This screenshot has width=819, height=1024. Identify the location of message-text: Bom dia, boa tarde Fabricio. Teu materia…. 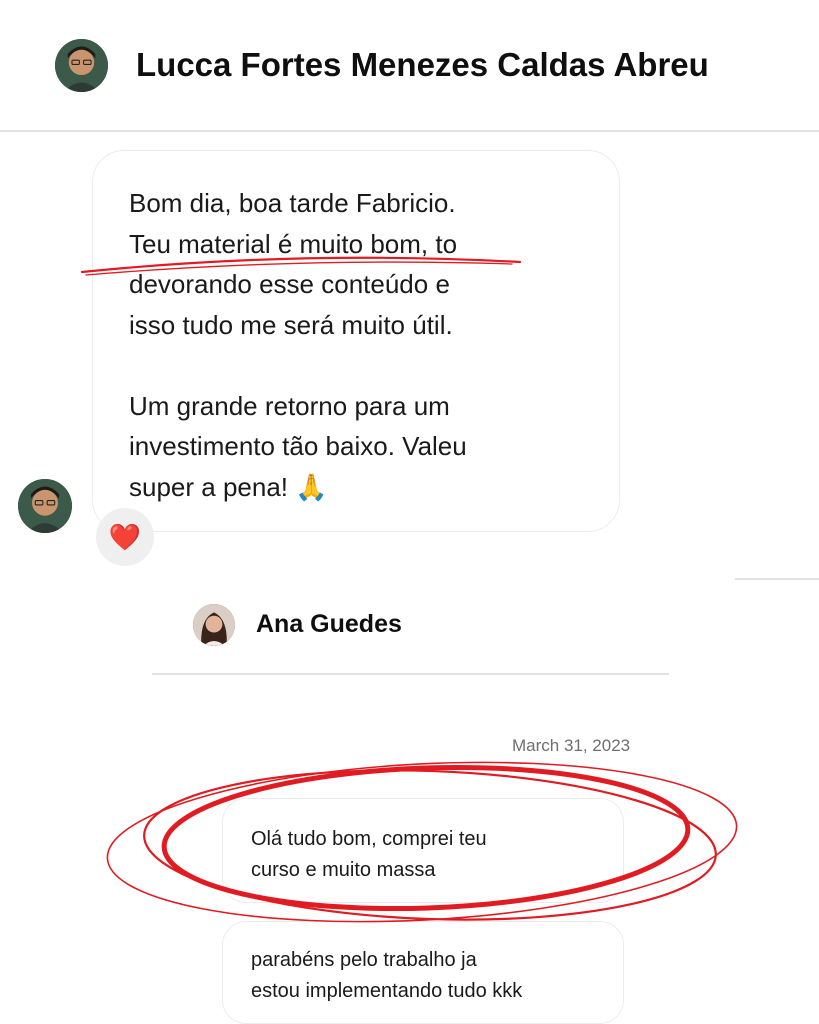
(298, 345).